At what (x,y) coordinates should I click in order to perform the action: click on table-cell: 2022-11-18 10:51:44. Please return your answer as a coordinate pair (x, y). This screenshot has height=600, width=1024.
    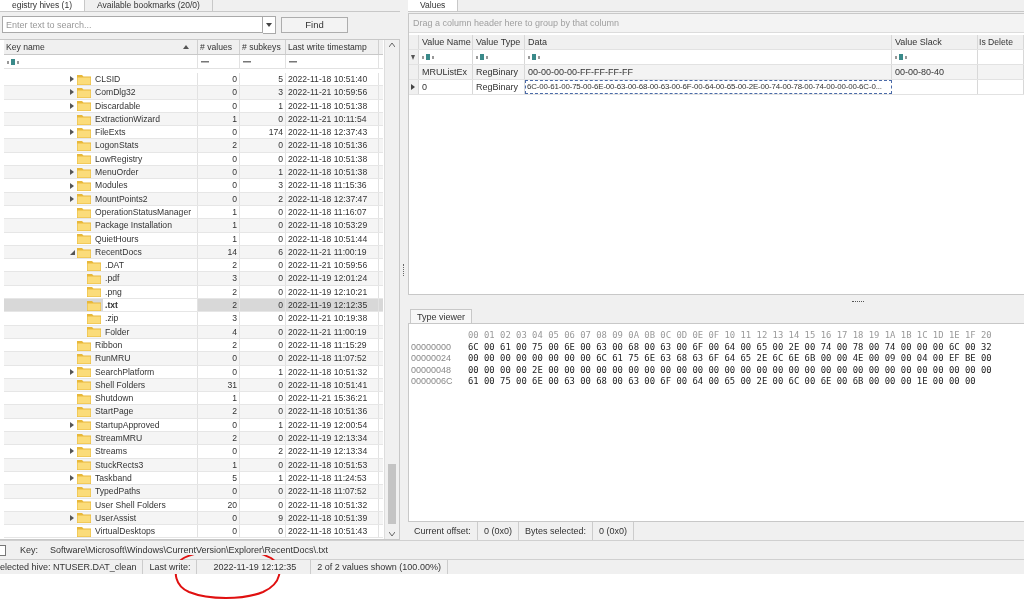
    Looking at the image, I should click on (332, 238).